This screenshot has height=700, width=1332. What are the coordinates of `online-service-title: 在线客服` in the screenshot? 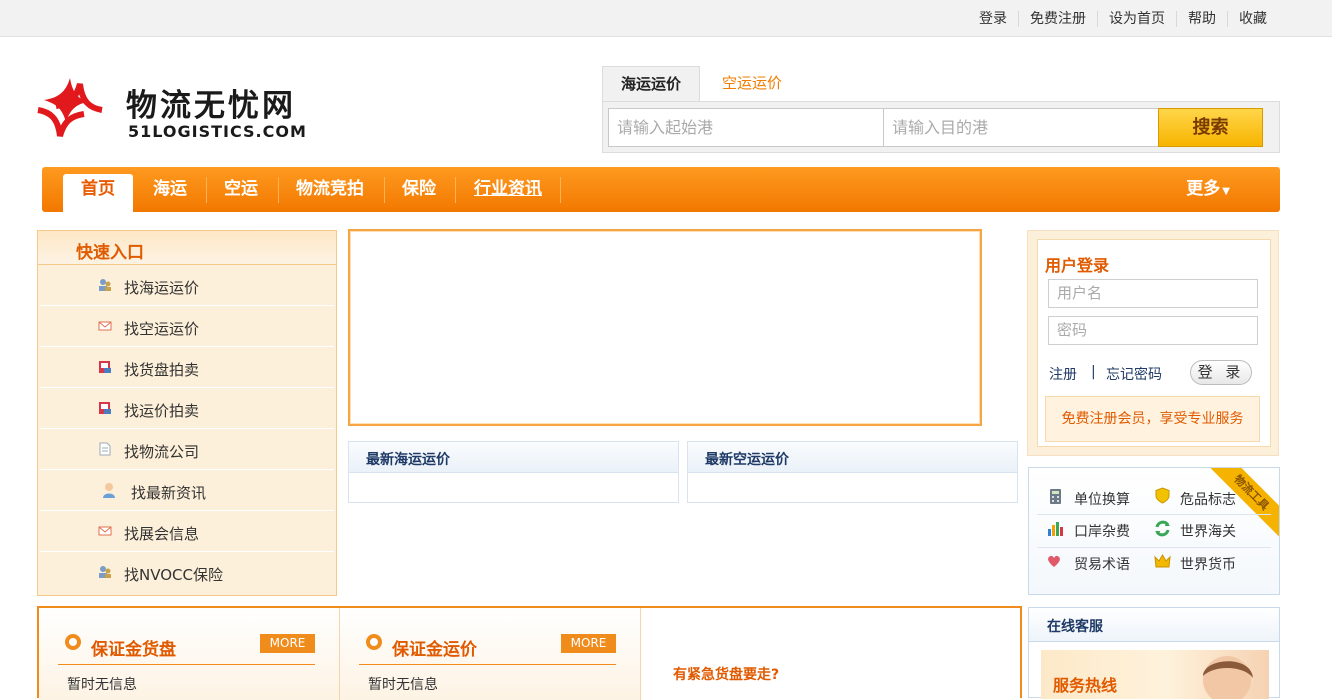 It's located at (1075, 627).